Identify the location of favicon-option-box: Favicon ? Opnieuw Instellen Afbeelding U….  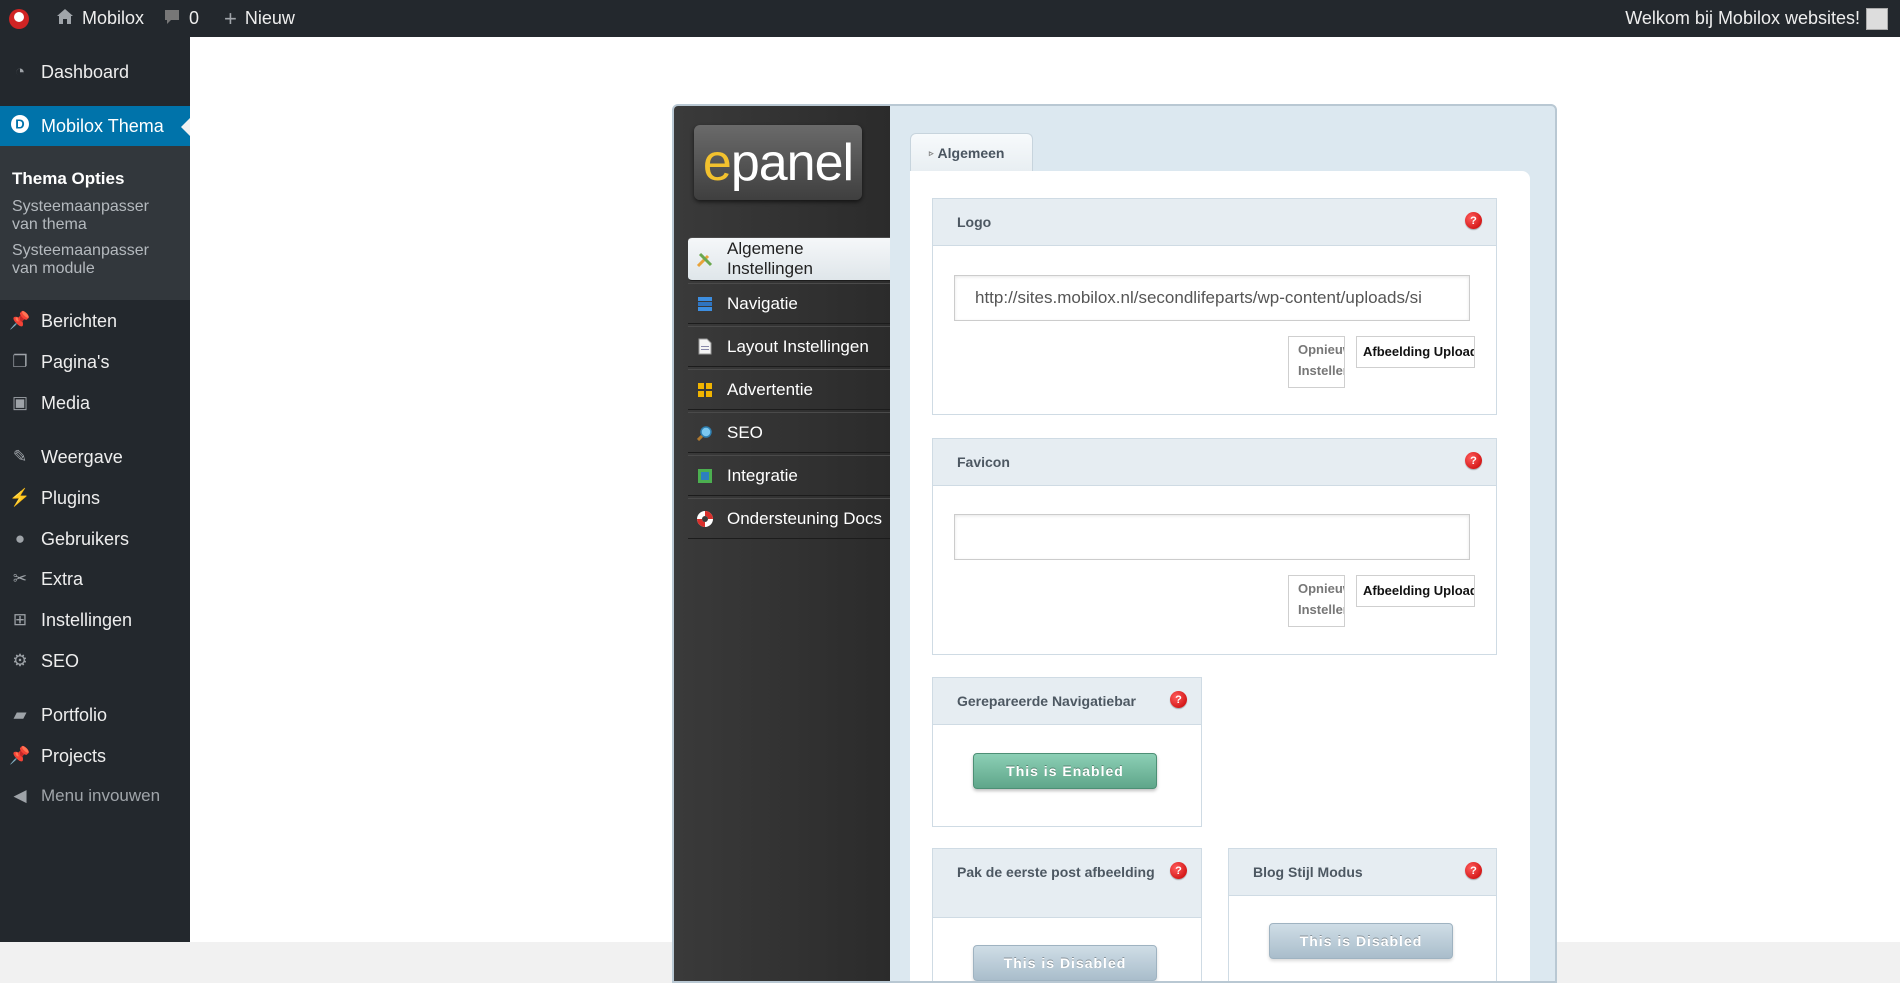
(1214, 546).